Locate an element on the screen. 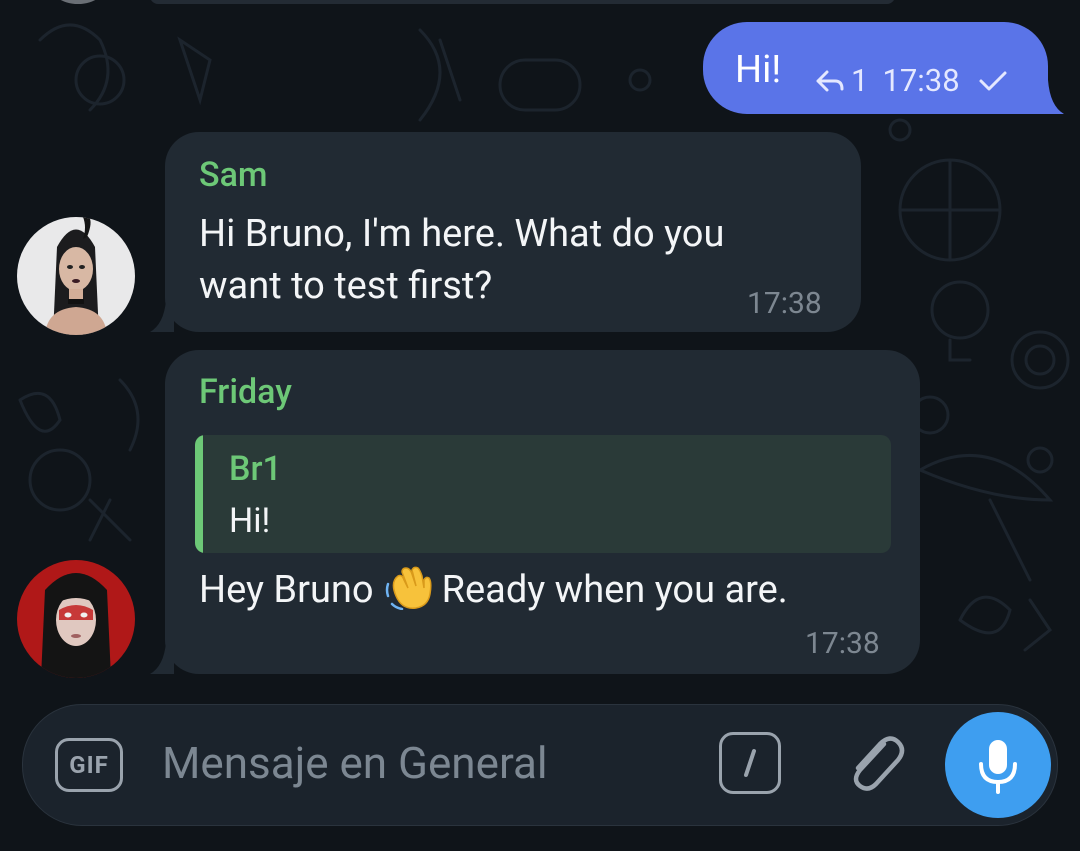 The image size is (1080, 851). reply-quote-bar is located at coordinates (199, 494).